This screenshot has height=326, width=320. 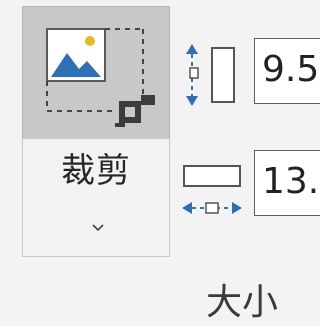 What do you see at coordinates (98, 226) in the screenshot?
I see `chevron-down-icon` at bounding box center [98, 226].